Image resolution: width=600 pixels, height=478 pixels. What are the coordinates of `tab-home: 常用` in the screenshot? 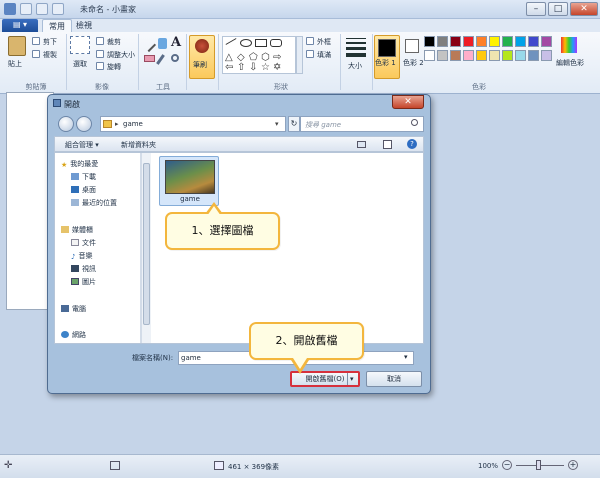 It's located at (57, 25).